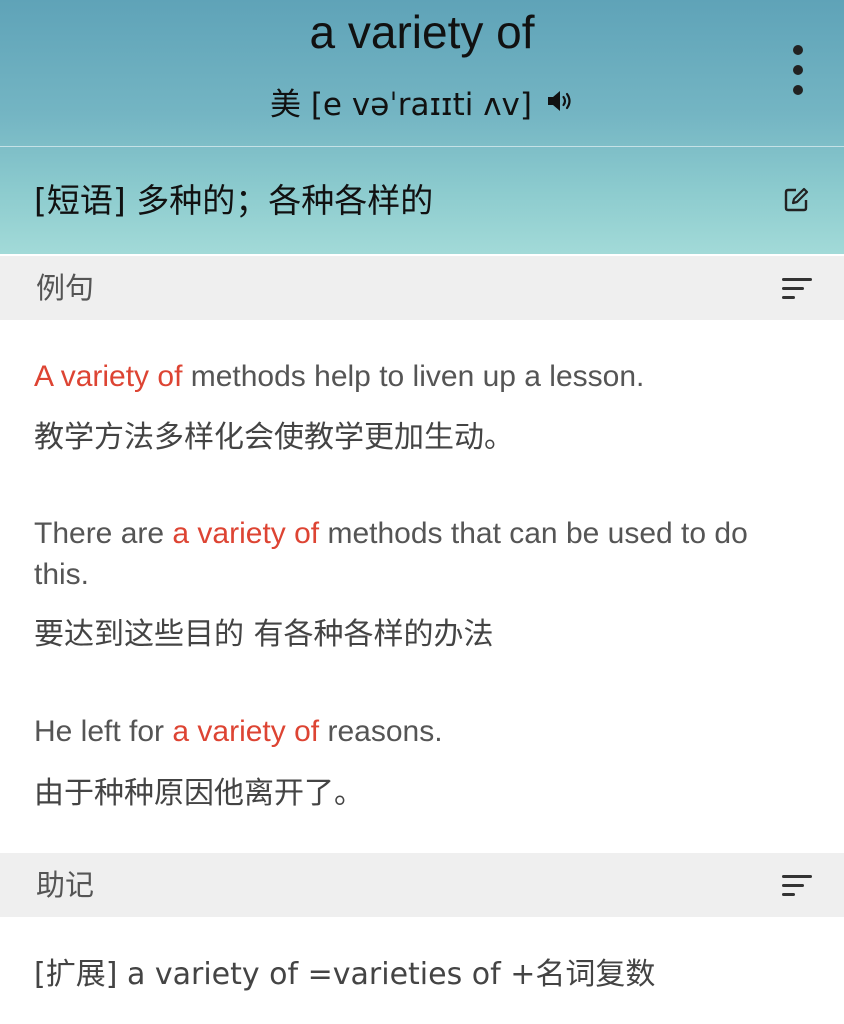 This screenshot has height=1024, width=844. I want to click on mnemonic-section-header: 助记, so click(422, 885).